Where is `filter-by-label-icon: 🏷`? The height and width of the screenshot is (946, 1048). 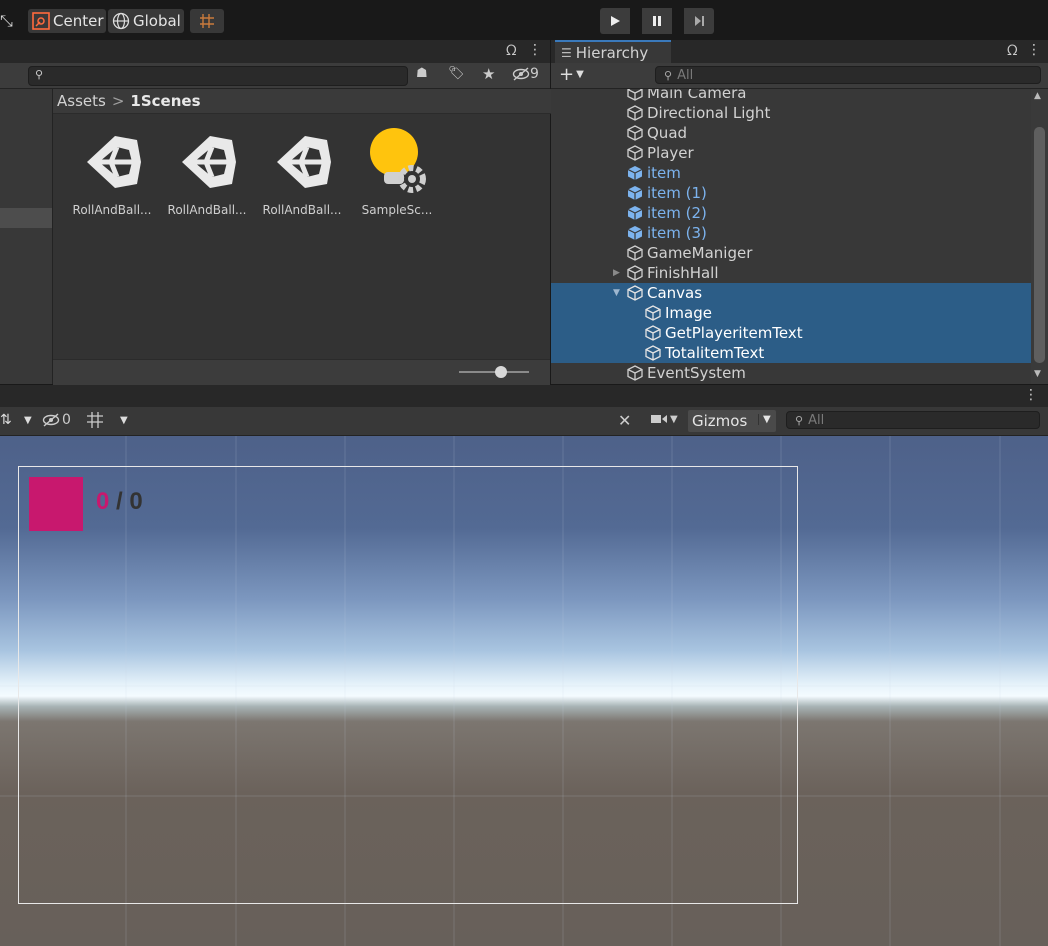 filter-by-label-icon: 🏷 is located at coordinates (456, 73).